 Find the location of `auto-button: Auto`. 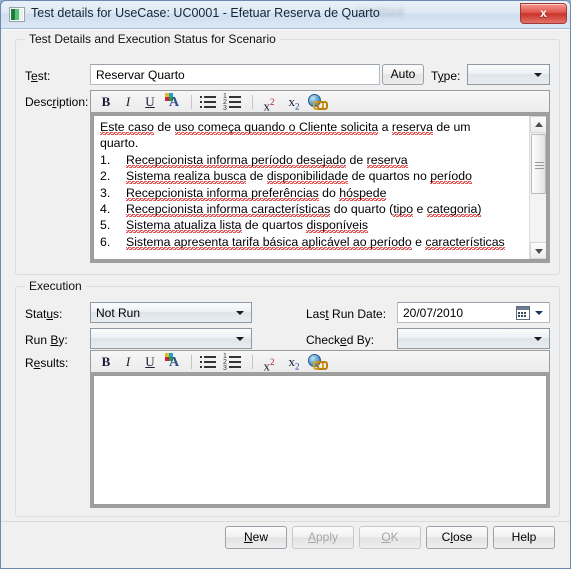

auto-button: Auto is located at coordinates (403, 74).